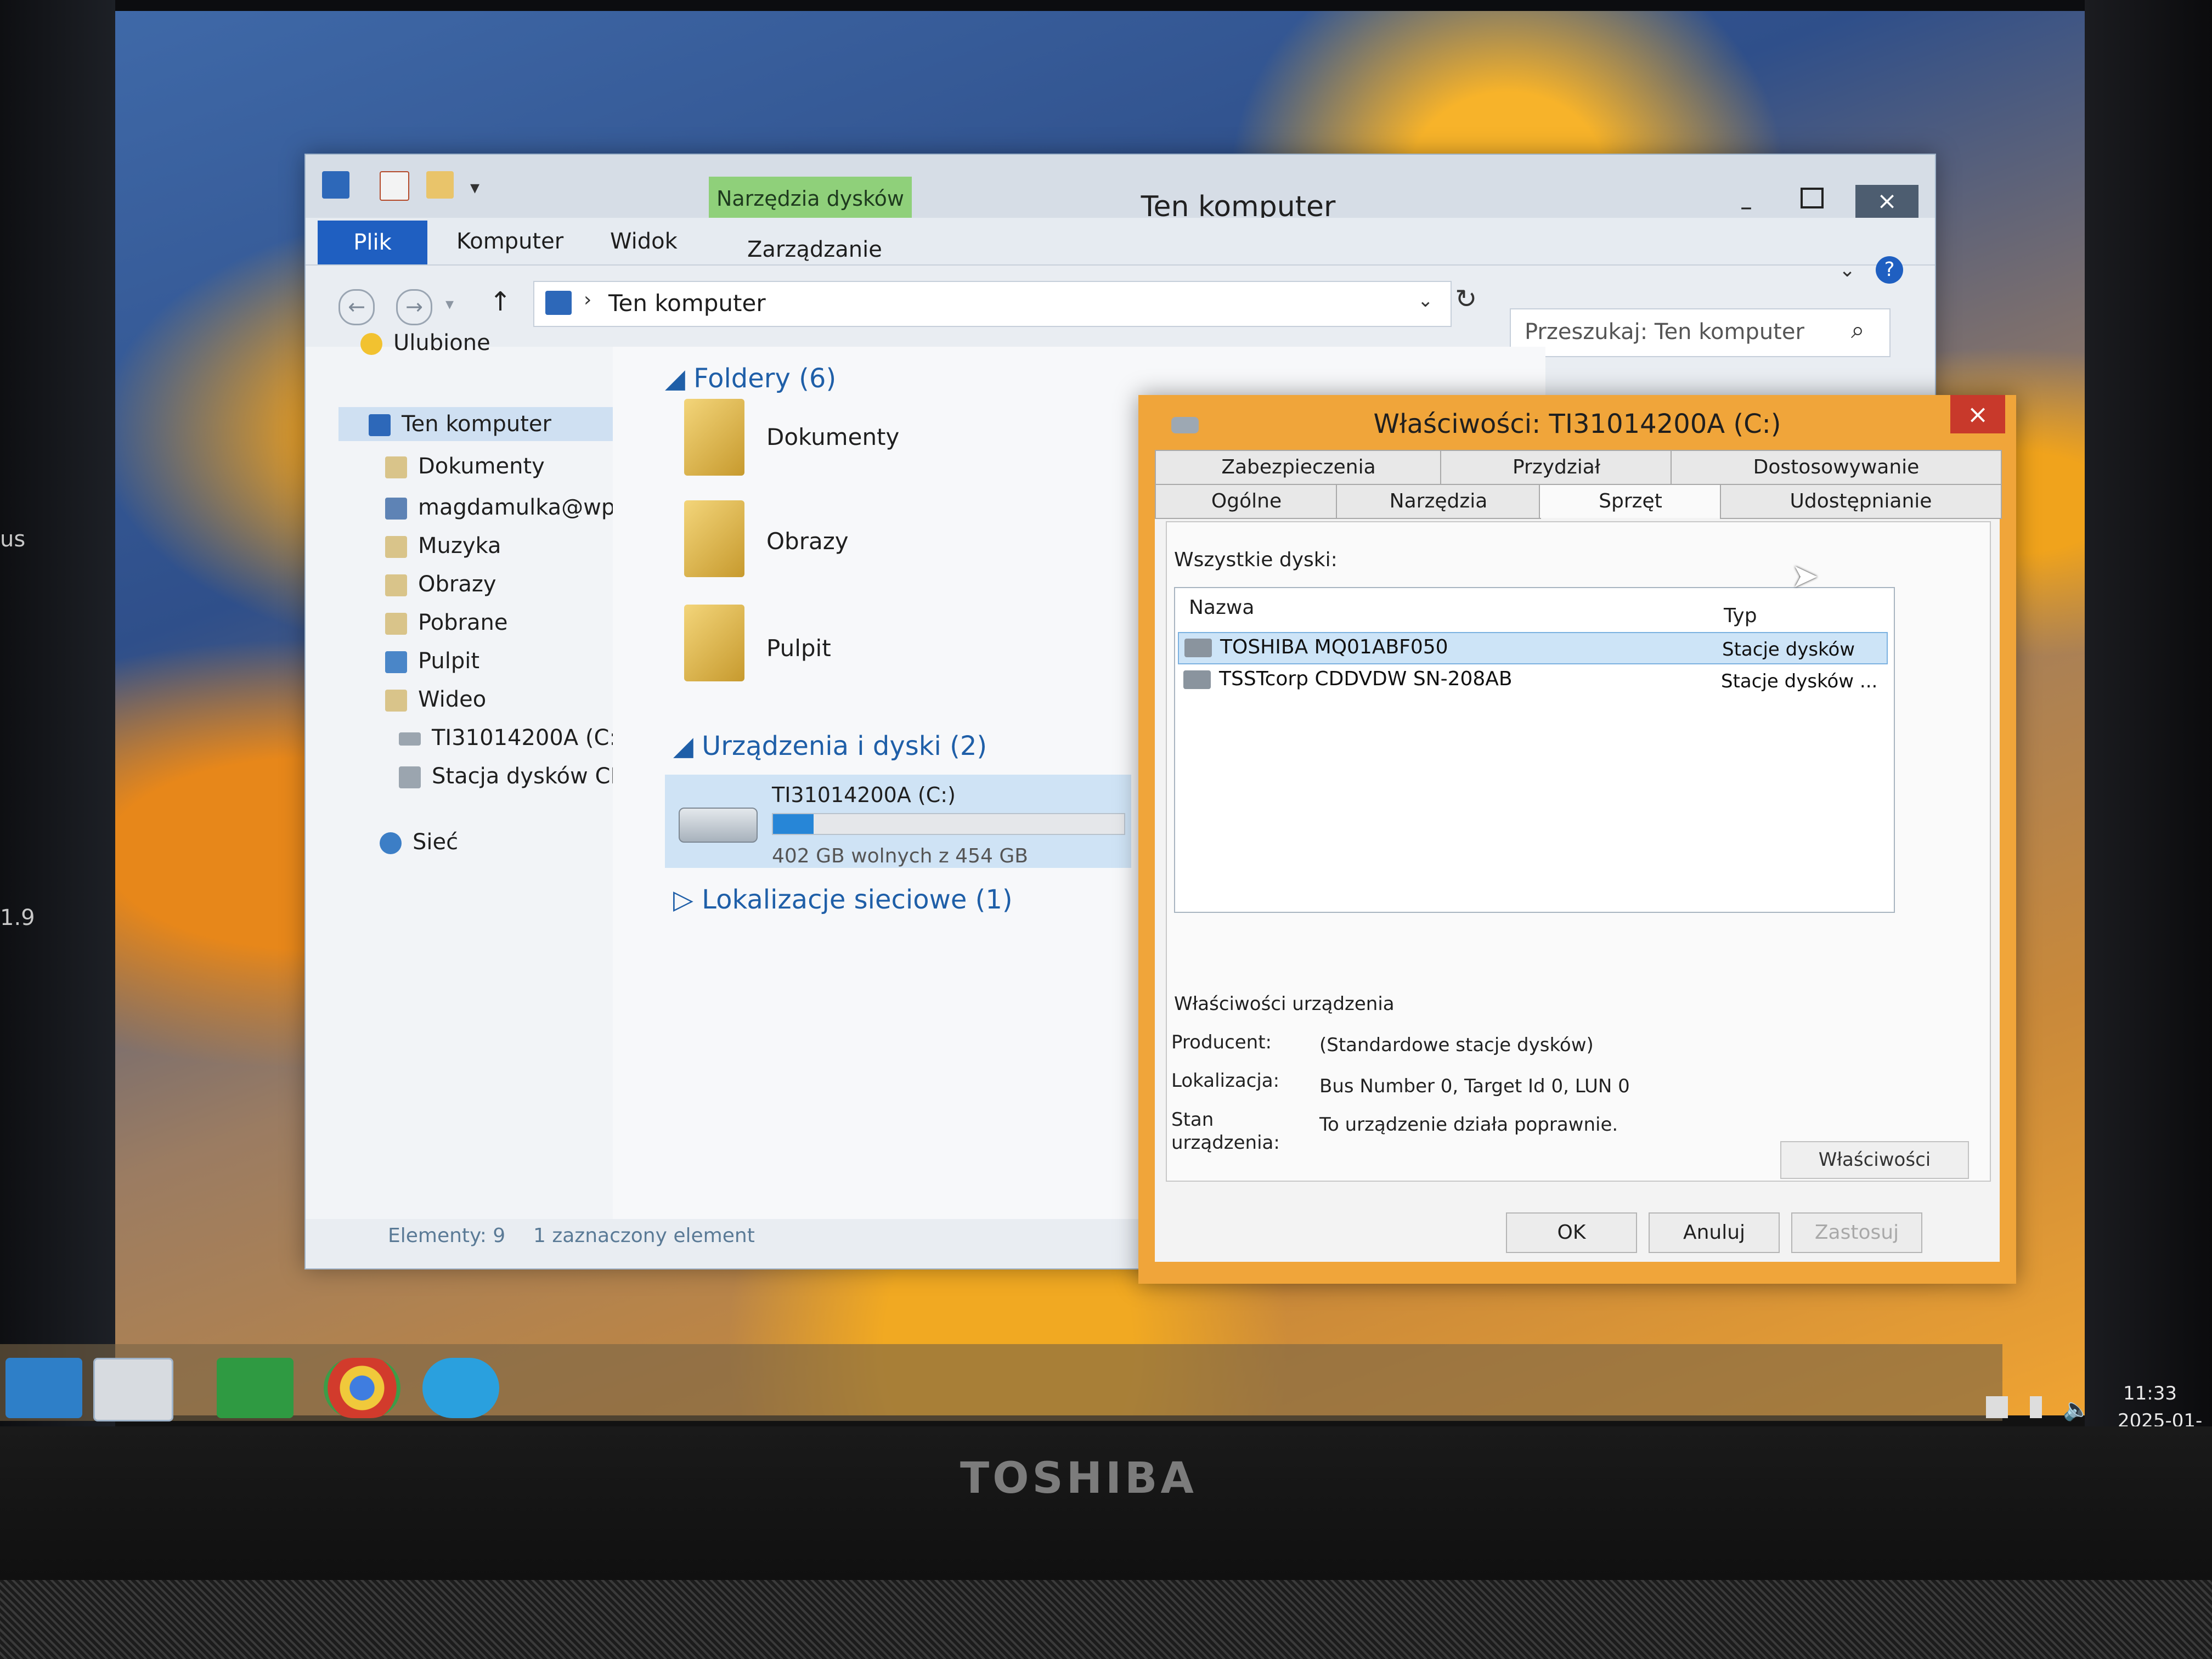 The width and height of the screenshot is (2212, 1659). What do you see at coordinates (807, 541) in the screenshot?
I see `folder-label: Obrazy` at bounding box center [807, 541].